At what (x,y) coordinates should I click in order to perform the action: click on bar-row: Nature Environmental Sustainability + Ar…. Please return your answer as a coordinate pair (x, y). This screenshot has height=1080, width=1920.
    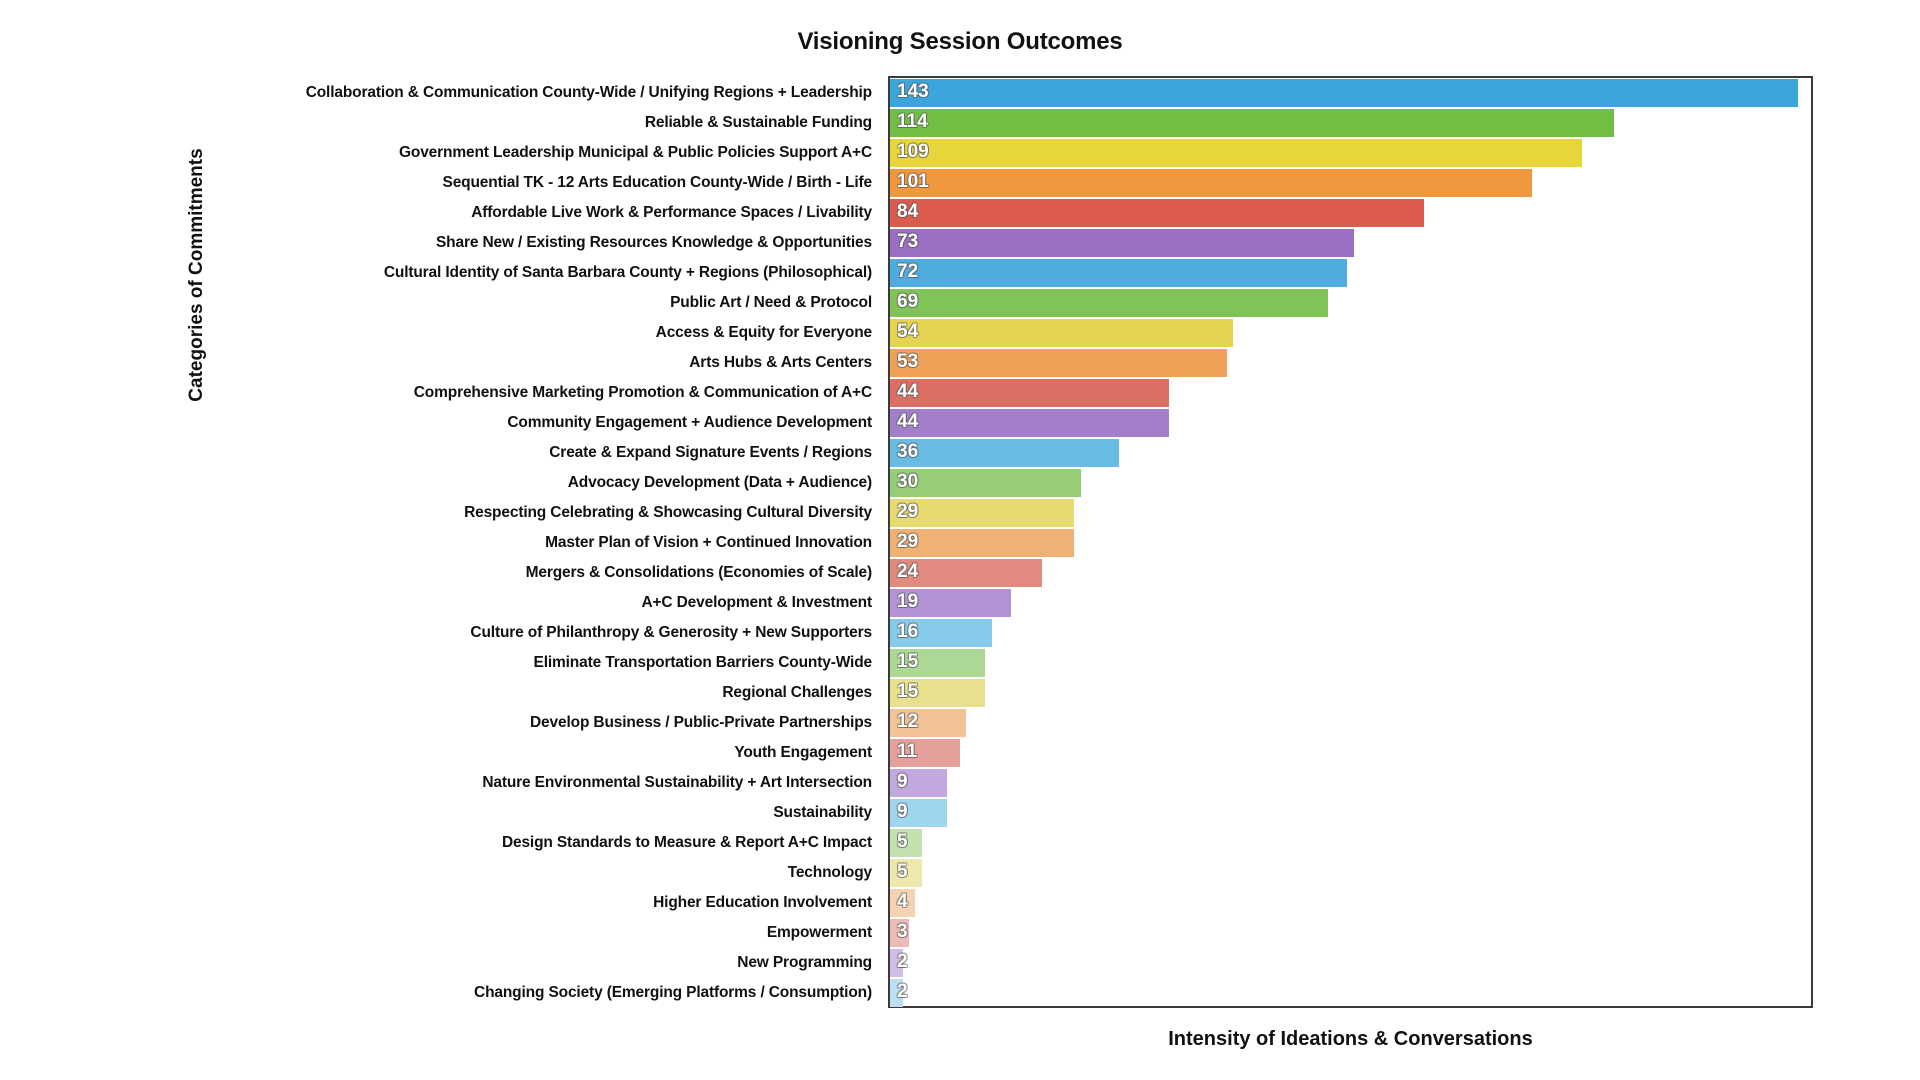
    Looking at the image, I should click on (1146, 783).